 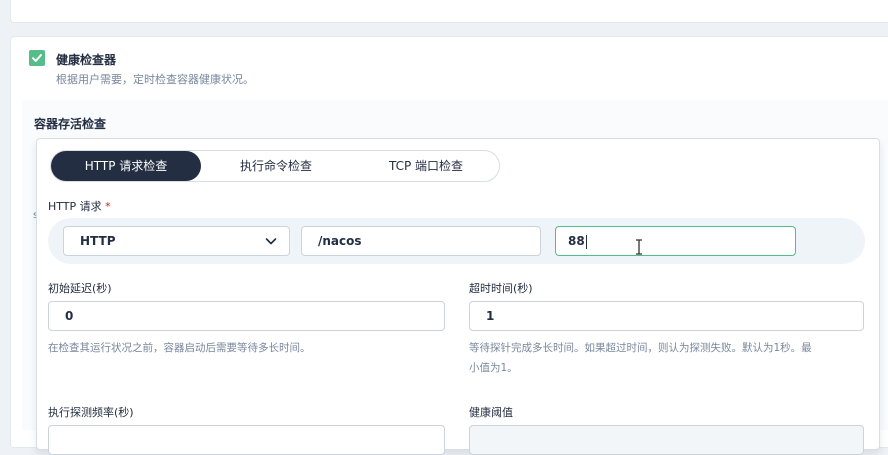 What do you see at coordinates (91, 412) in the screenshot?
I see `period-label: 执行探测频率(秒)` at bounding box center [91, 412].